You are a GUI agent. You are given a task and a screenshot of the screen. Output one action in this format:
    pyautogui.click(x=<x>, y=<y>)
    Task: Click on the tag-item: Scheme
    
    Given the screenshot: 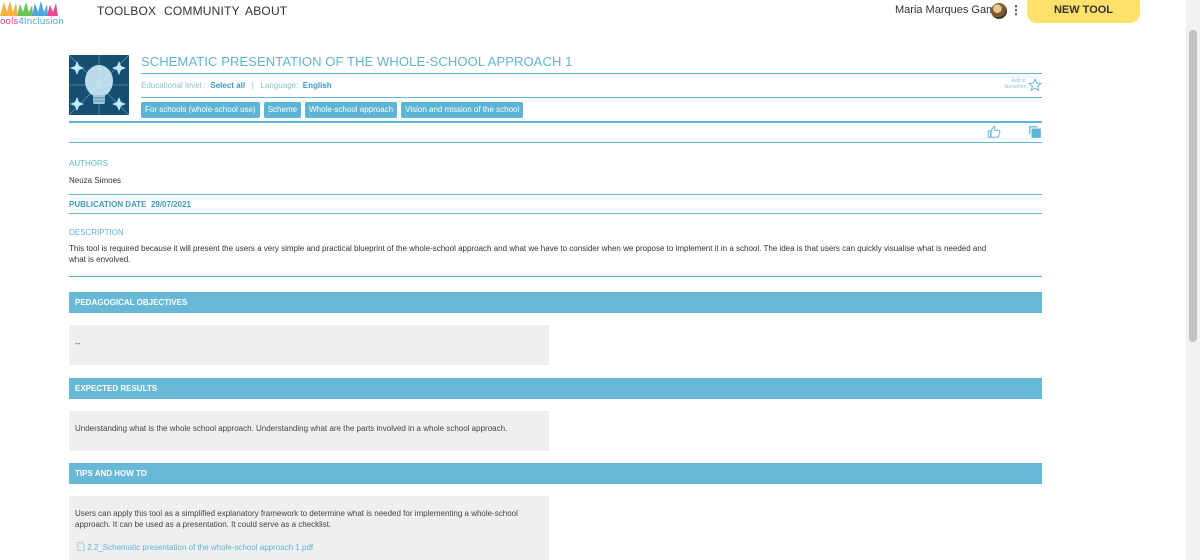 What is the action you would take?
    pyautogui.click(x=282, y=110)
    